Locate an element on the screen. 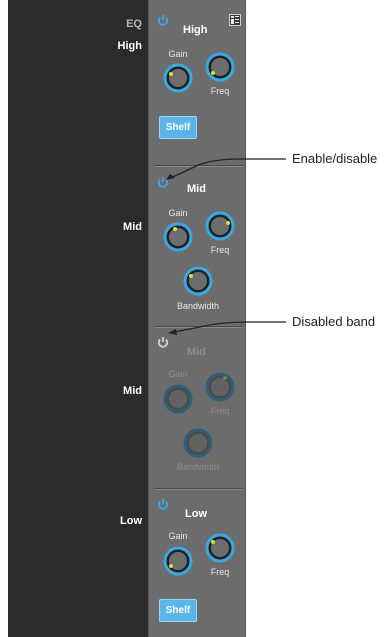 The image size is (384, 637). callout-disabled-band: Disabled band is located at coordinates (334, 321).